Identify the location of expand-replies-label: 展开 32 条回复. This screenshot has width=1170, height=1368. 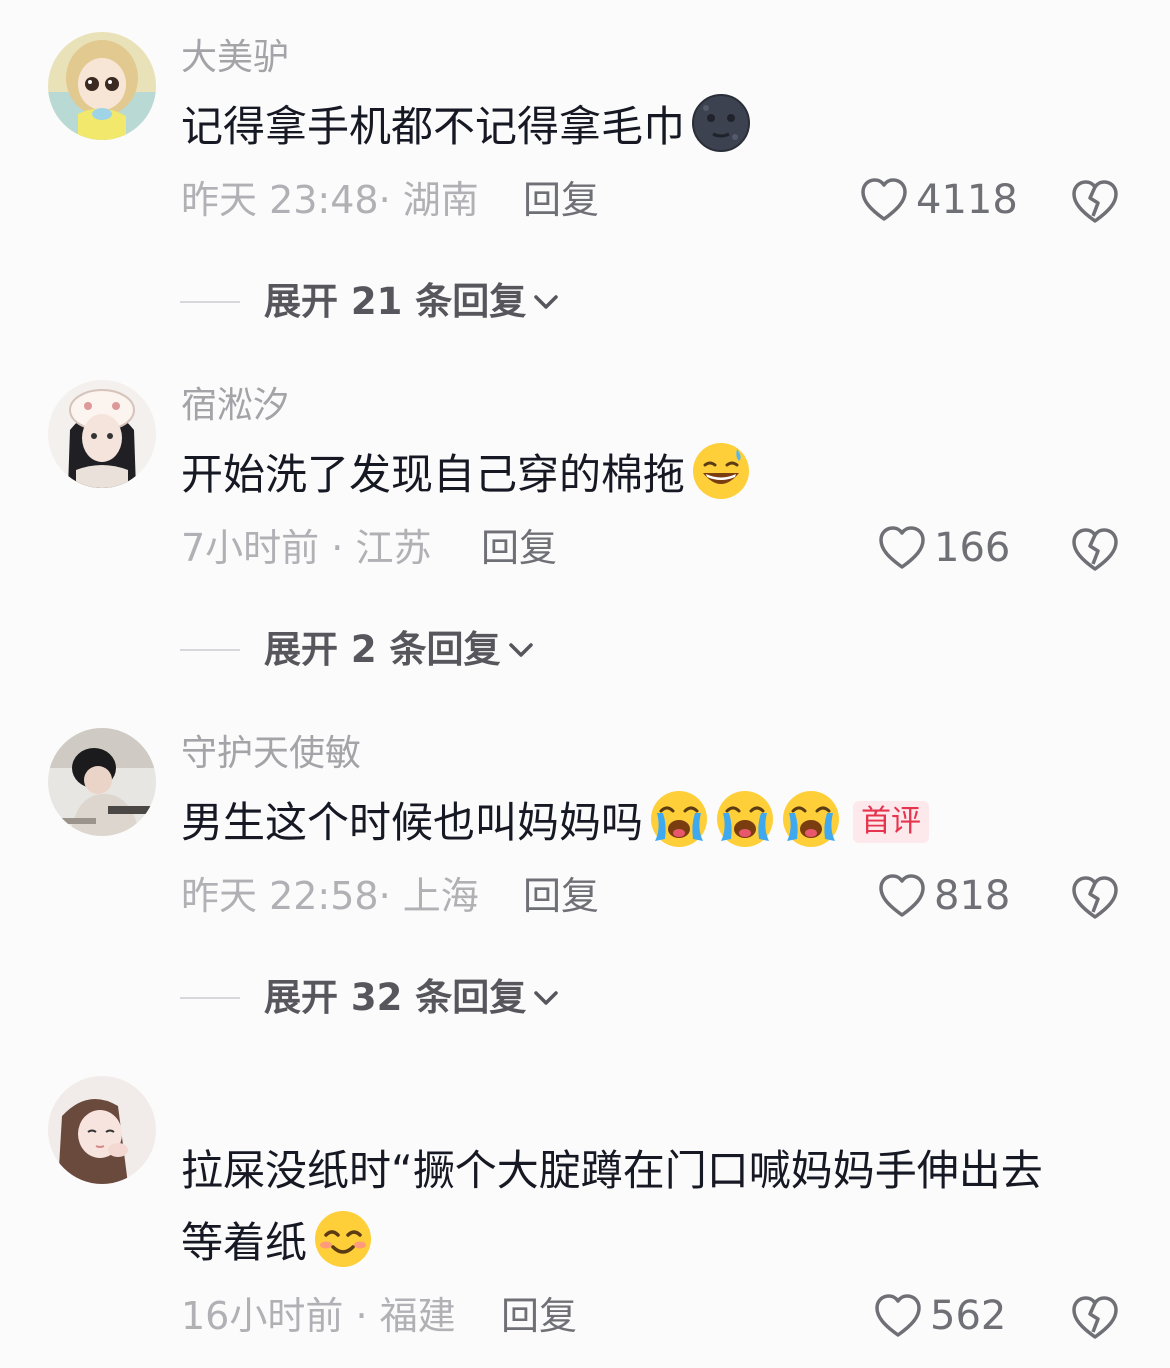
(395, 997).